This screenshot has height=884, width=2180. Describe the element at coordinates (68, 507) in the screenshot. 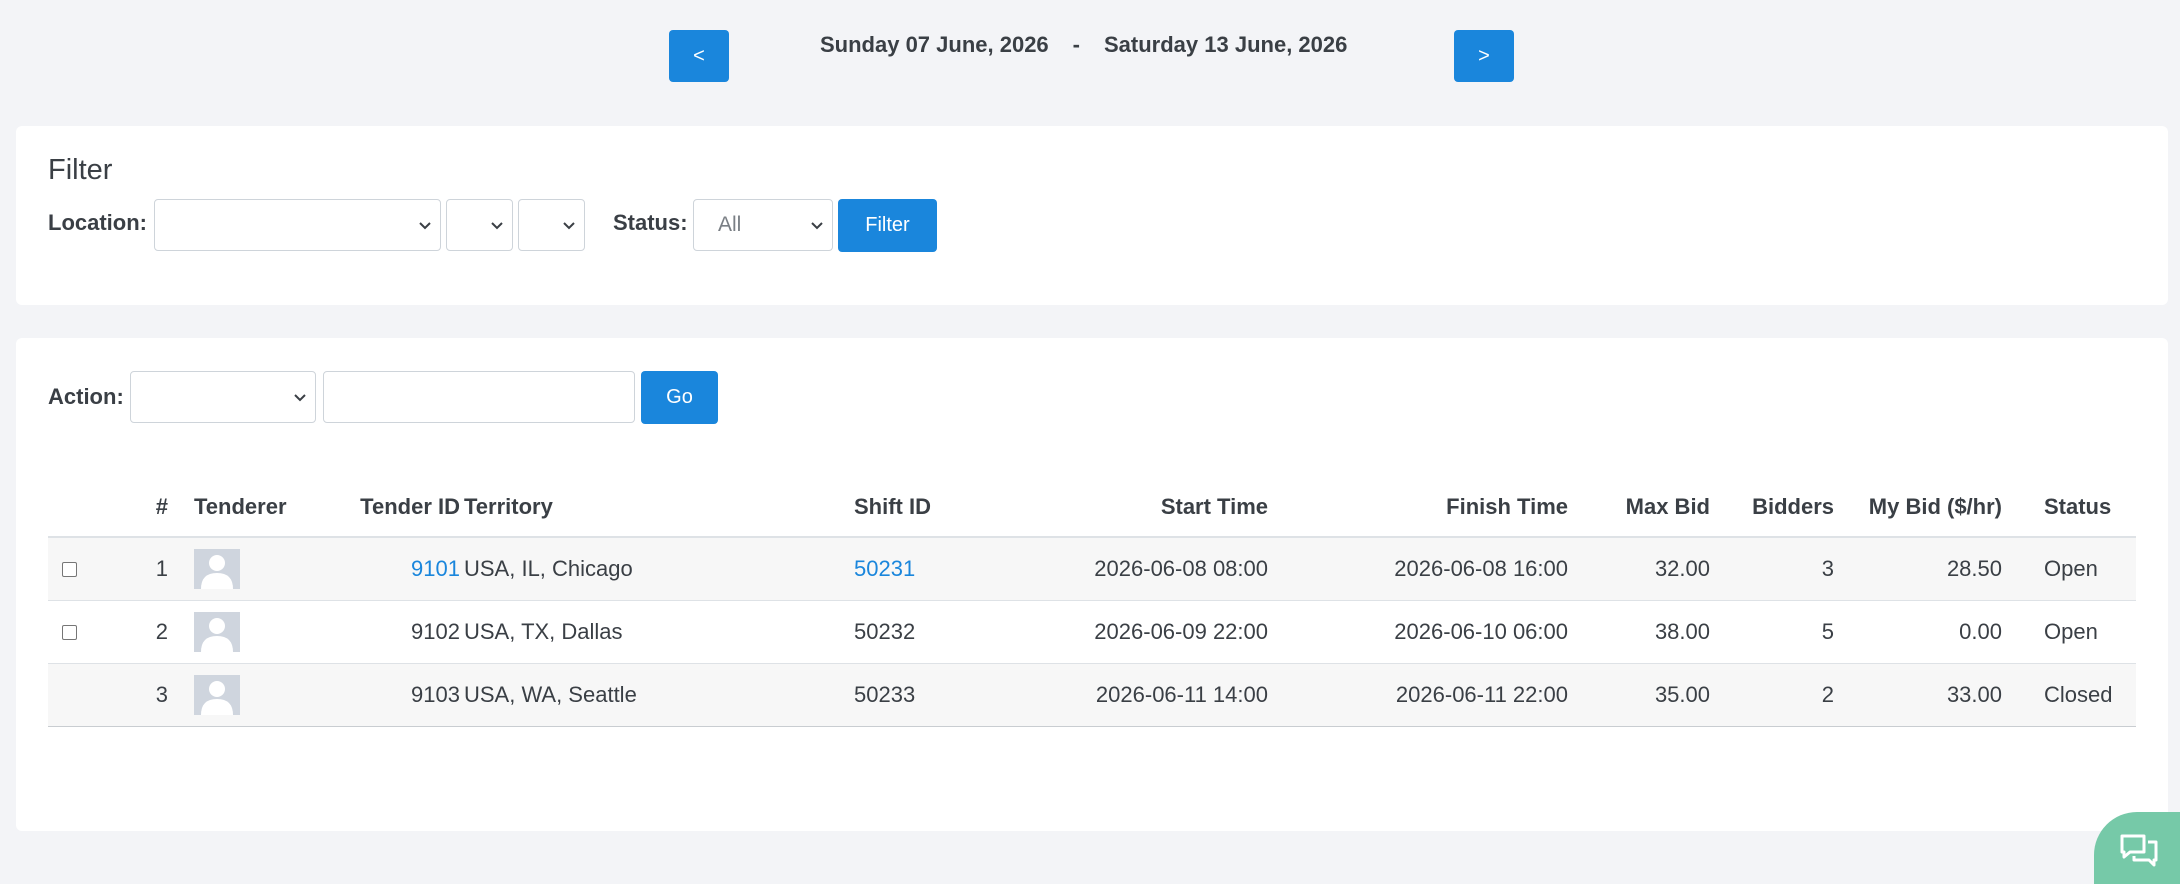

I see `column-header-select` at that location.